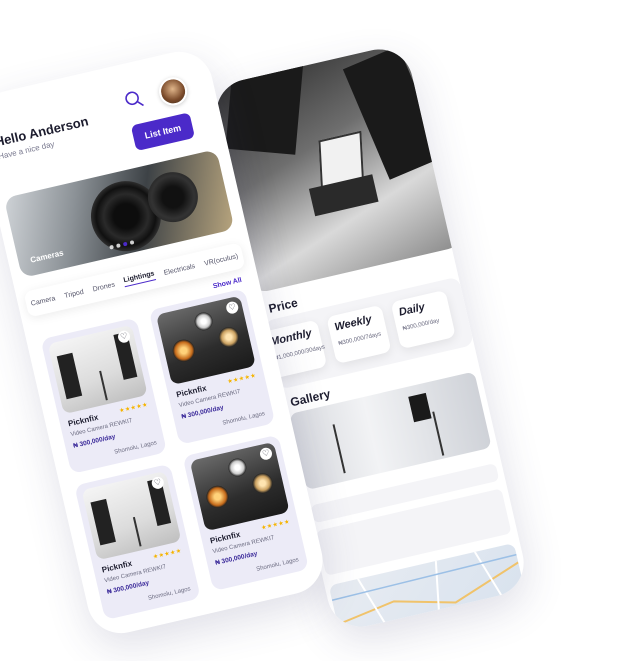  I want to click on search-icon, so click(134, 100).